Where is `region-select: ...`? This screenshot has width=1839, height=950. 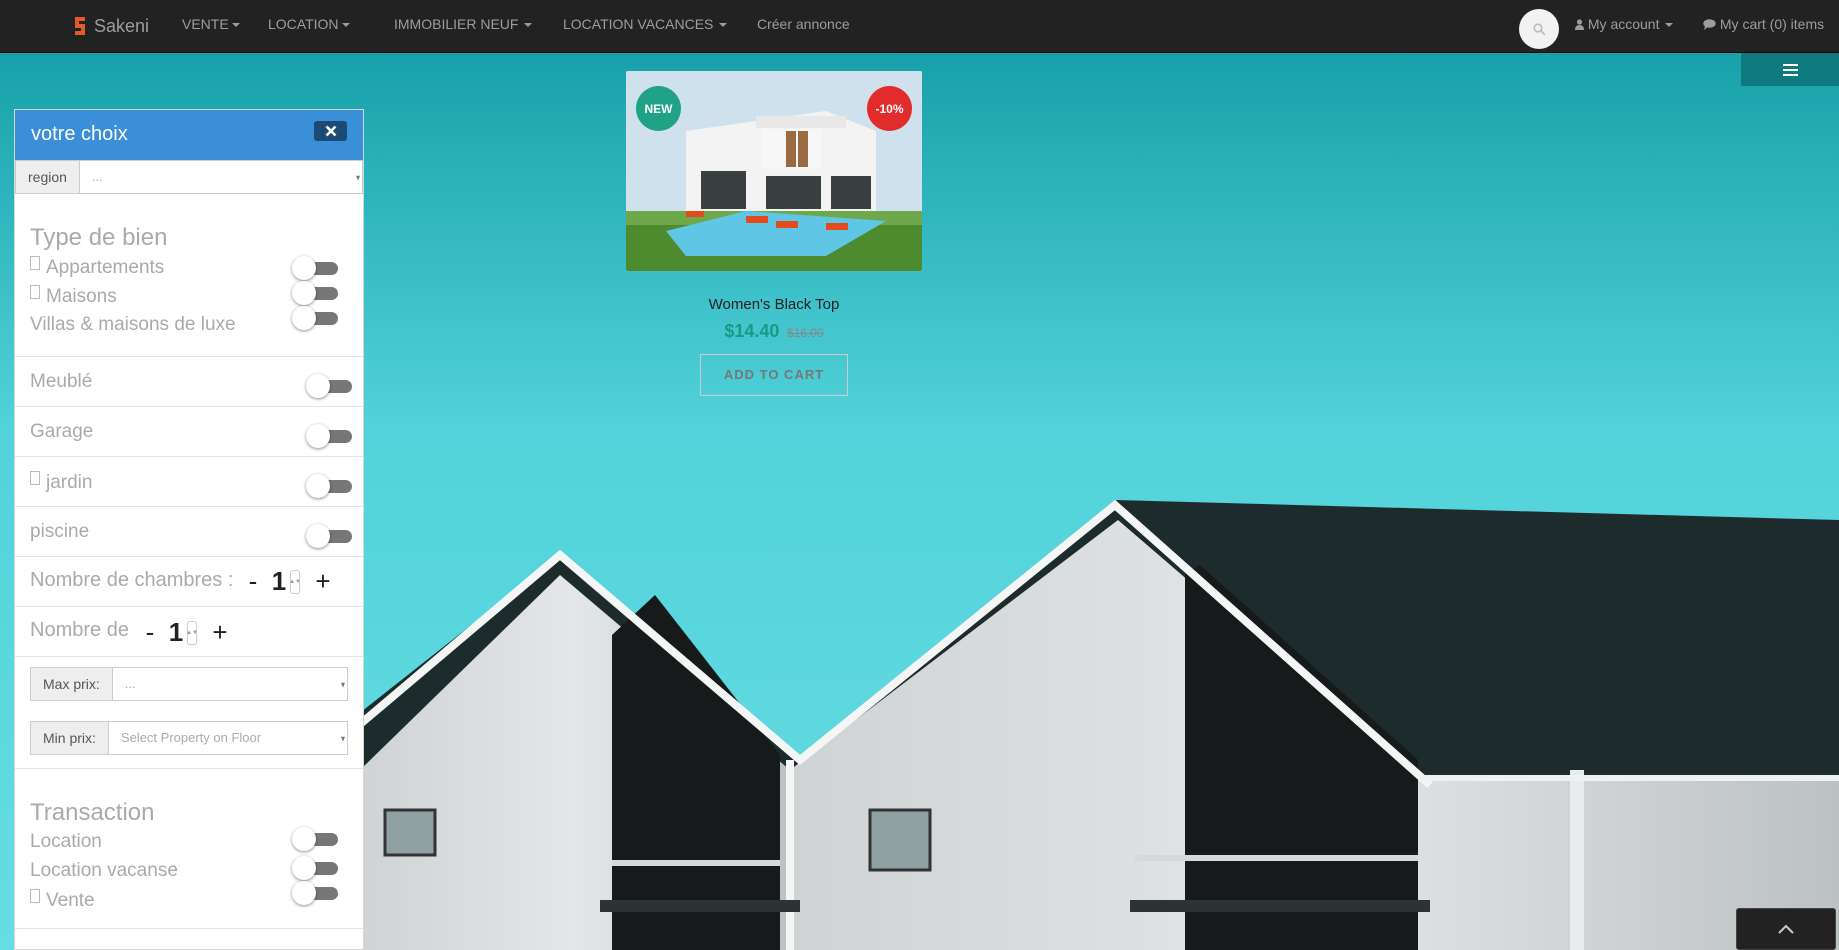 region-select: ... is located at coordinates (221, 177).